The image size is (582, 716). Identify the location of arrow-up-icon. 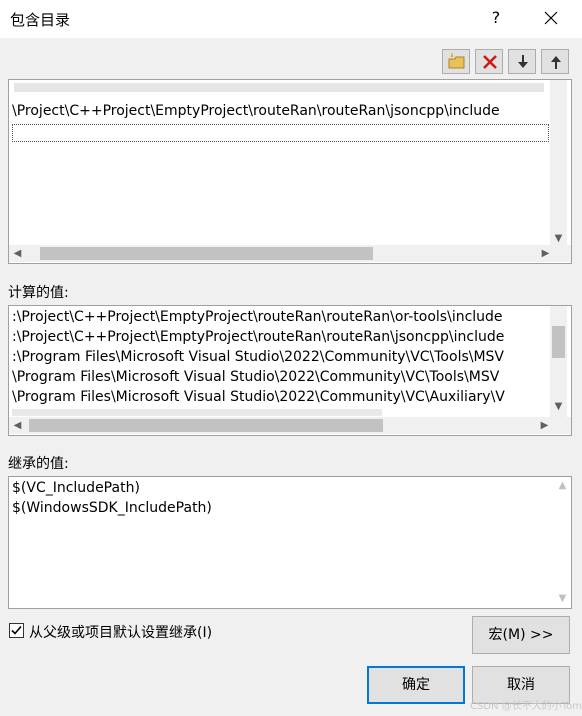
(556, 62).